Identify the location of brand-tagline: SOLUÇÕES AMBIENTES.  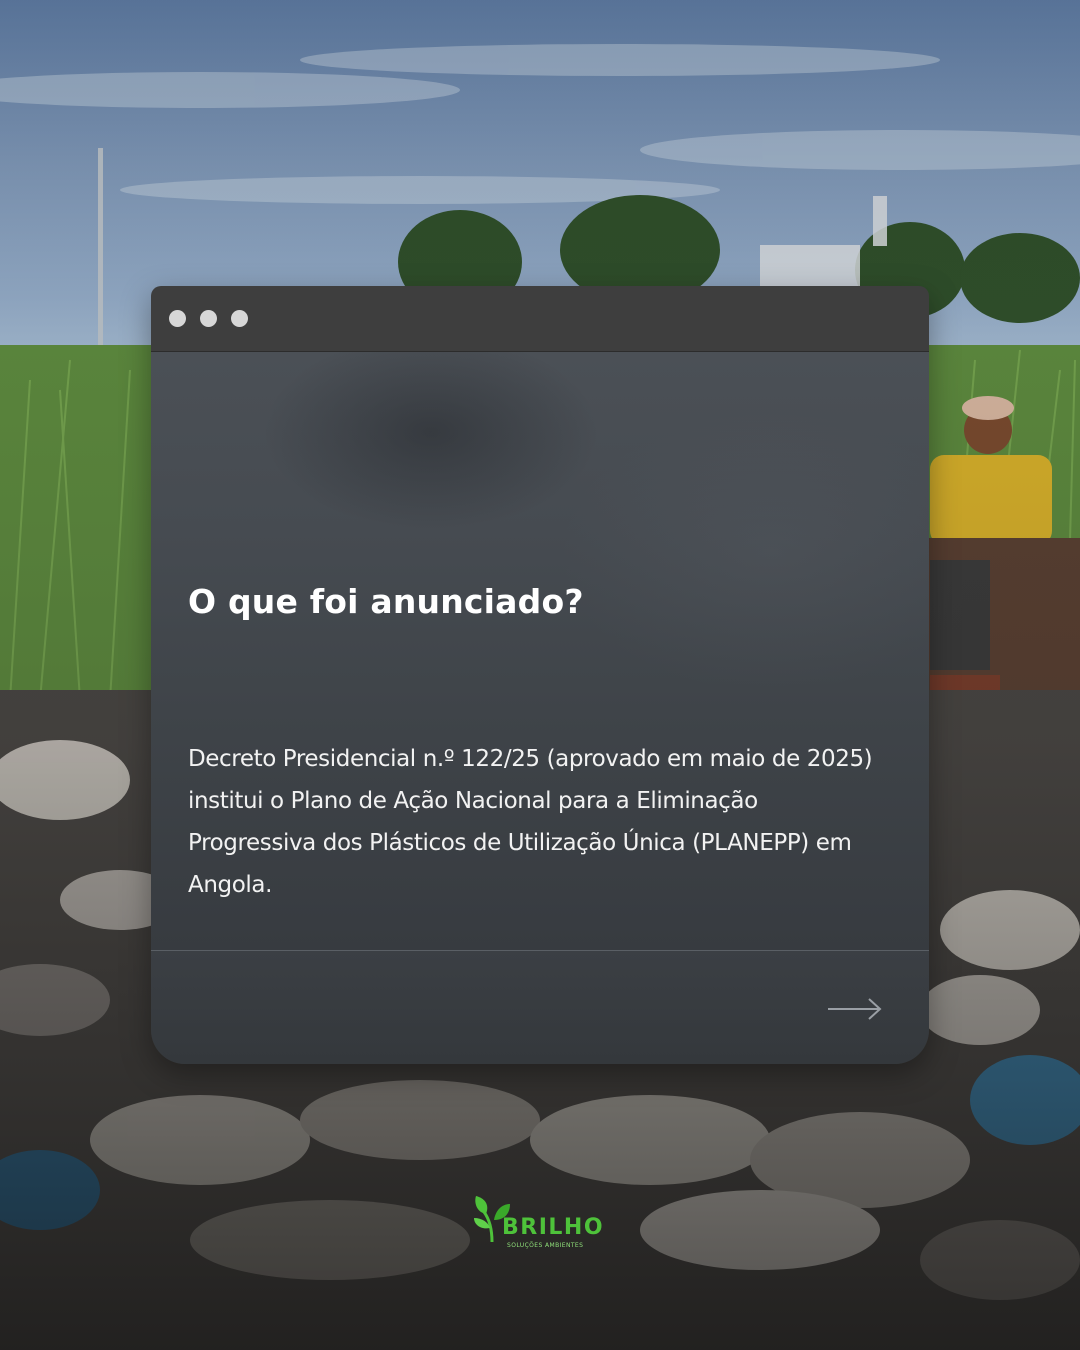
(545, 1245).